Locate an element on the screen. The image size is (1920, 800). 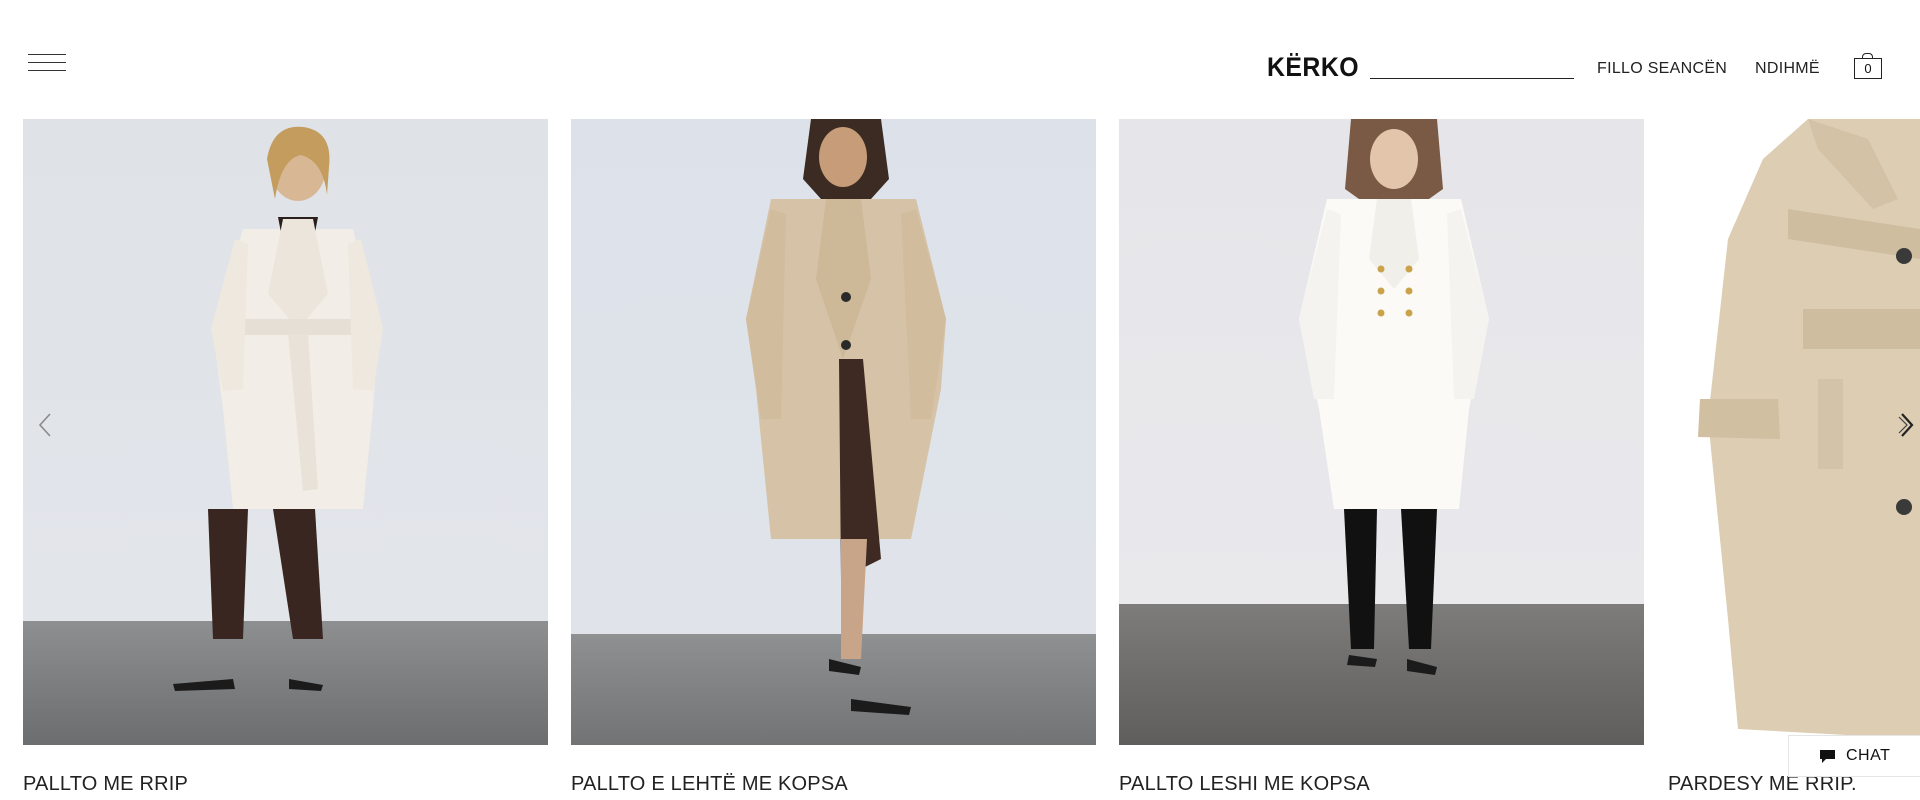
chevron-right-icon is located at coordinates (1906, 425).